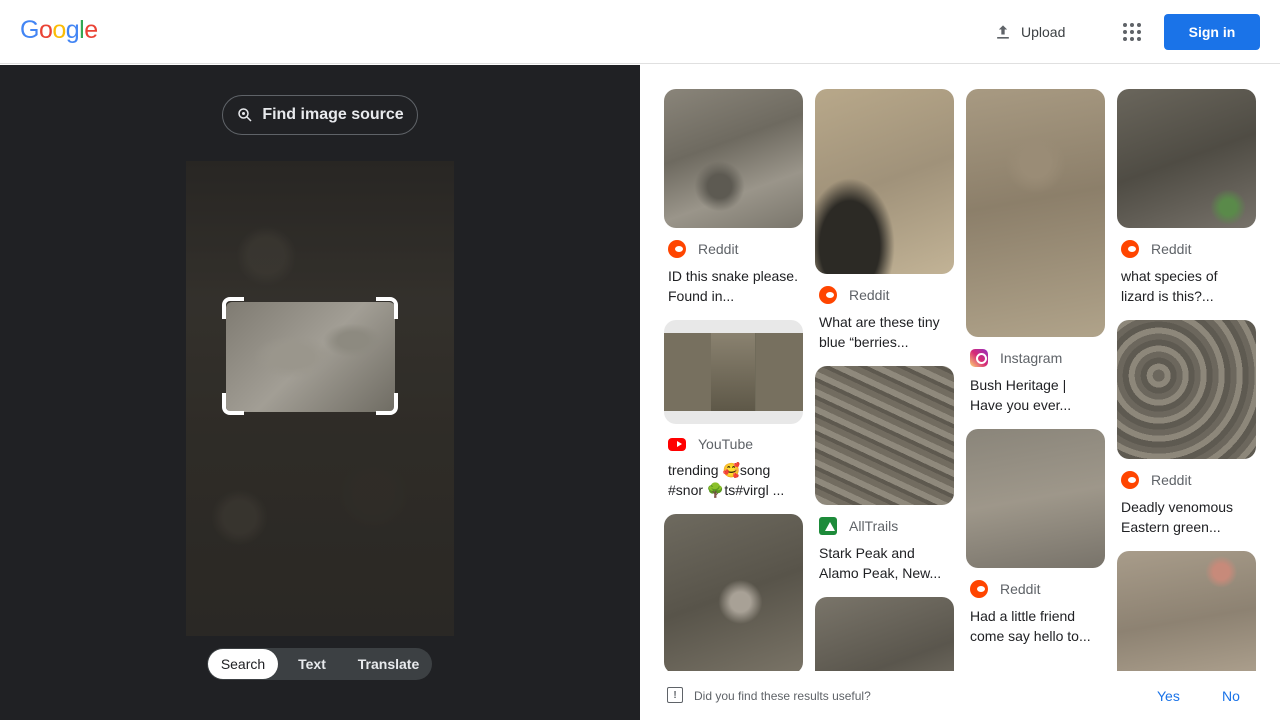 This screenshot has width=1280, height=720. Describe the element at coordinates (310, 357) in the screenshot. I see `crop-selection` at that location.